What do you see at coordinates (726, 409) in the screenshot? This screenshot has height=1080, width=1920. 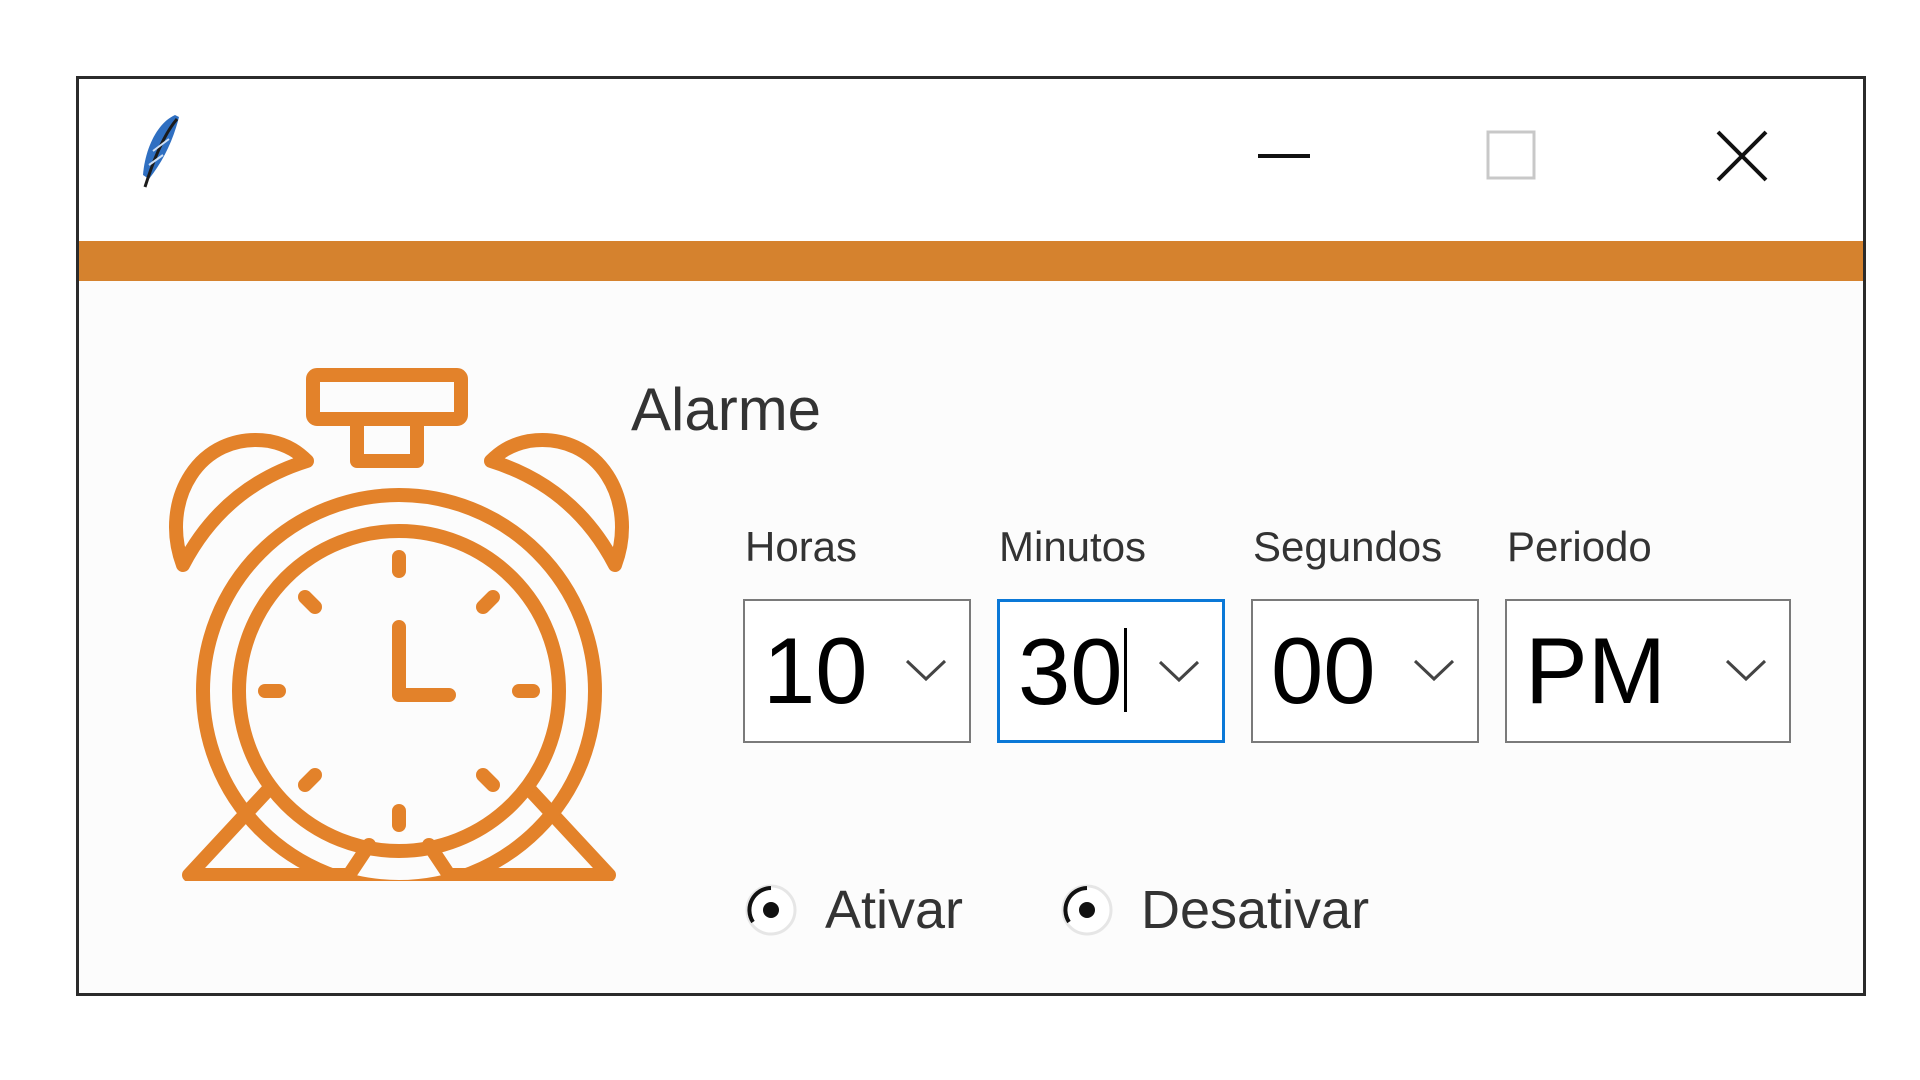 I see `page-title: Alarme` at bounding box center [726, 409].